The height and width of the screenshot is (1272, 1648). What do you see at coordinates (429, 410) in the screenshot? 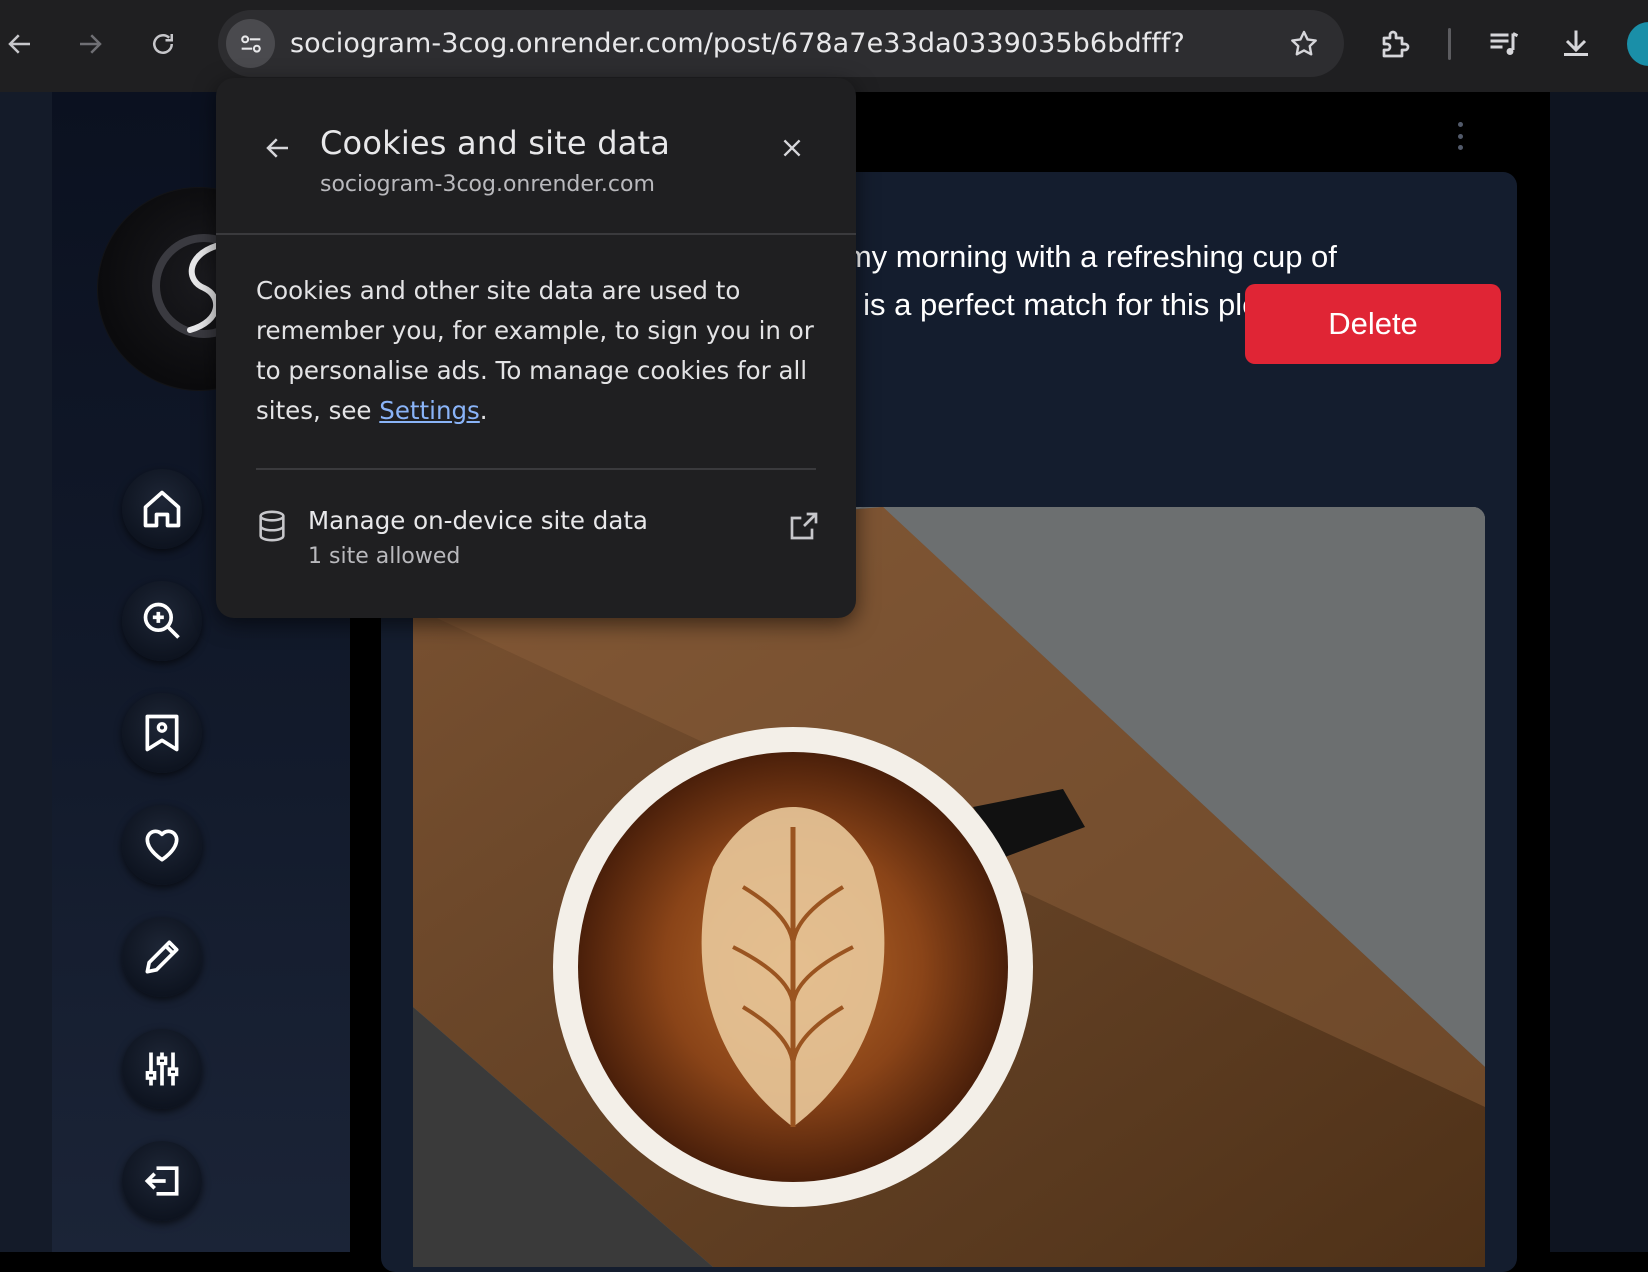
I see `settings-link: Settings` at bounding box center [429, 410].